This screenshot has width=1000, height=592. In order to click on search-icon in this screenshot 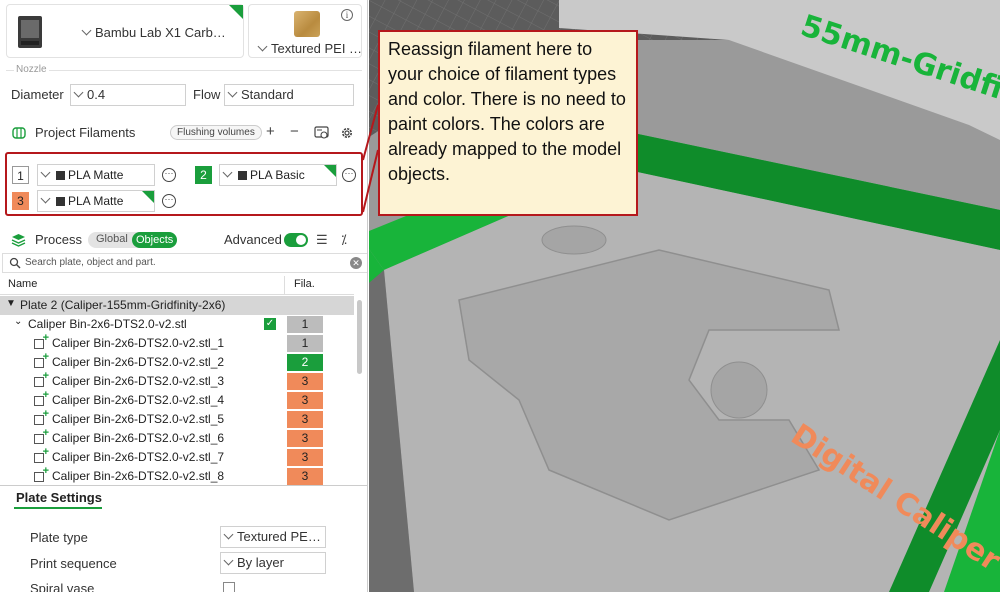, I will do `click(15, 263)`.